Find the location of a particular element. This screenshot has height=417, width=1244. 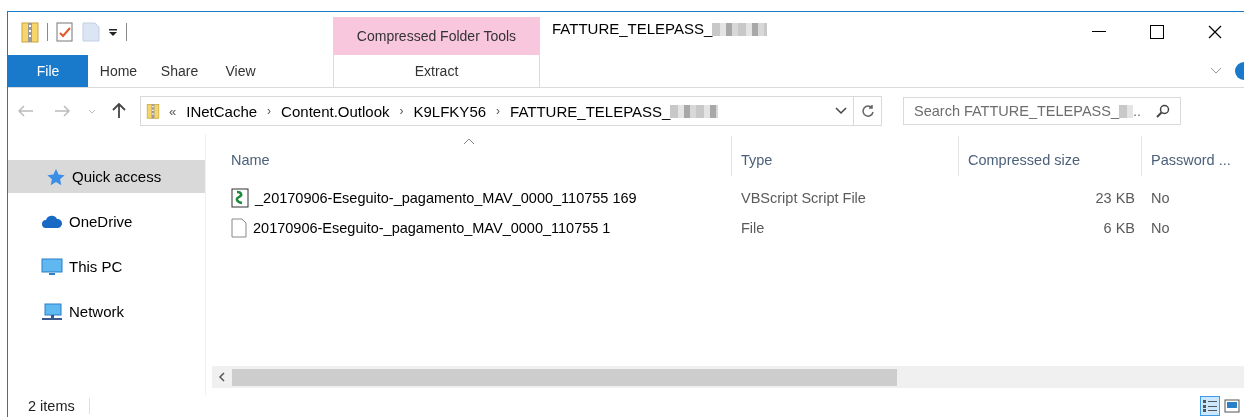

scroll-left-icon is located at coordinates (222, 377).